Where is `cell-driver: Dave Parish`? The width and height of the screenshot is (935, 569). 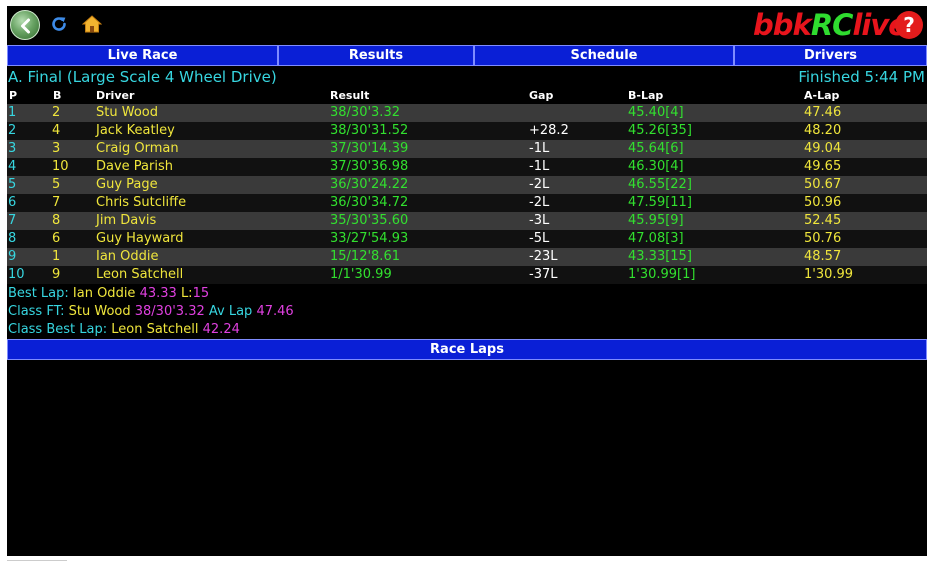 cell-driver: Dave Parish is located at coordinates (134, 167).